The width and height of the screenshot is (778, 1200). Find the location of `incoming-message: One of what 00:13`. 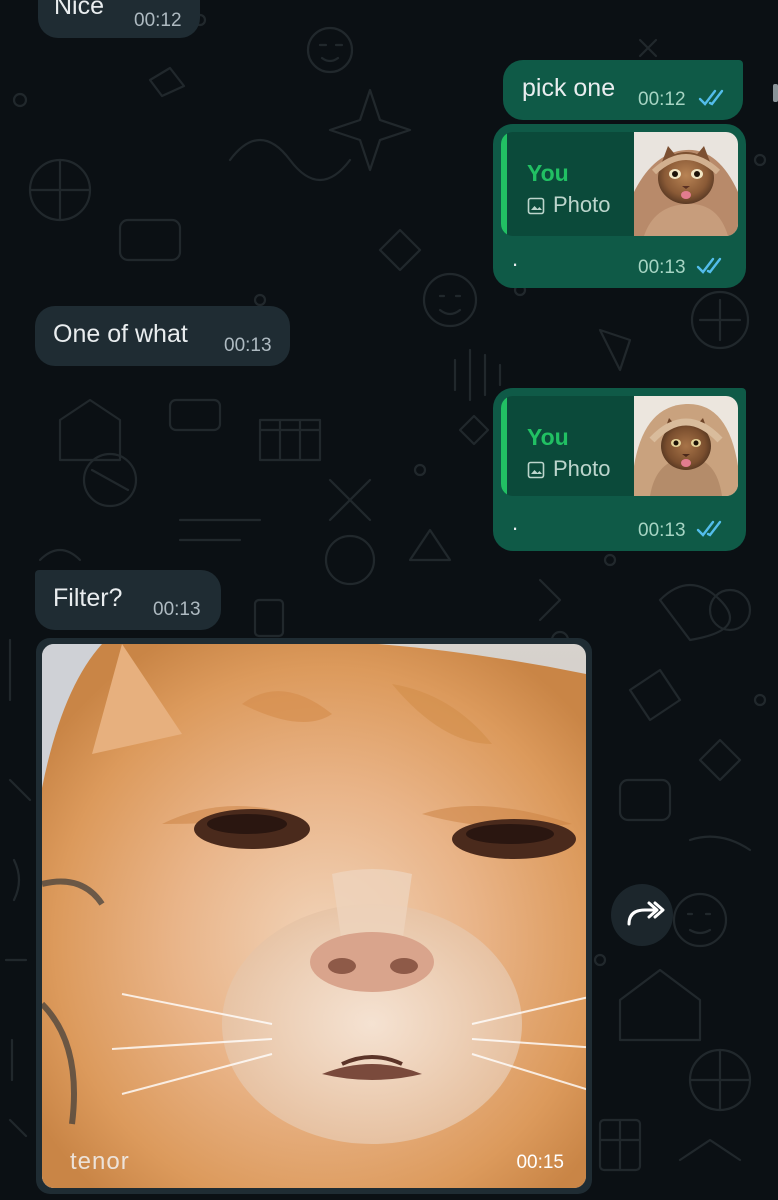

incoming-message: One of what 00:13 is located at coordinates (162, 336).